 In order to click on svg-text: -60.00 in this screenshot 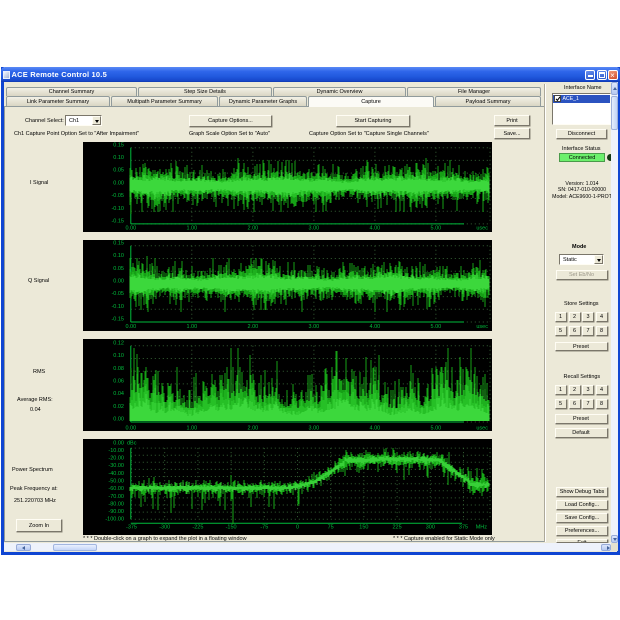, I will do `click(116, 489)`.